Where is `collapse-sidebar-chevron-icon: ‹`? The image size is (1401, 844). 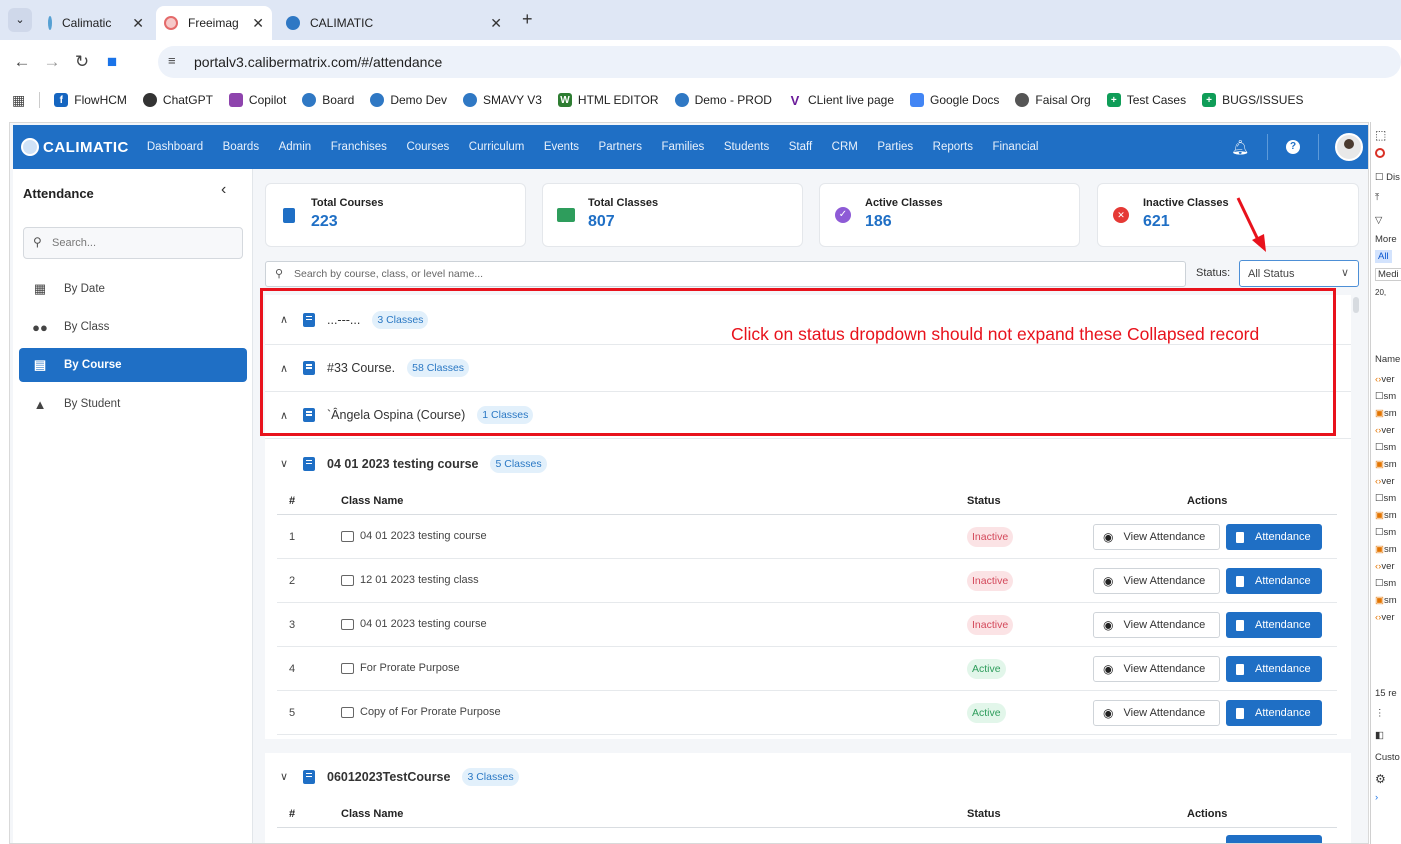 collapse-sidebar-chevron-icon: ‹ is located at coordinates (223, 190).